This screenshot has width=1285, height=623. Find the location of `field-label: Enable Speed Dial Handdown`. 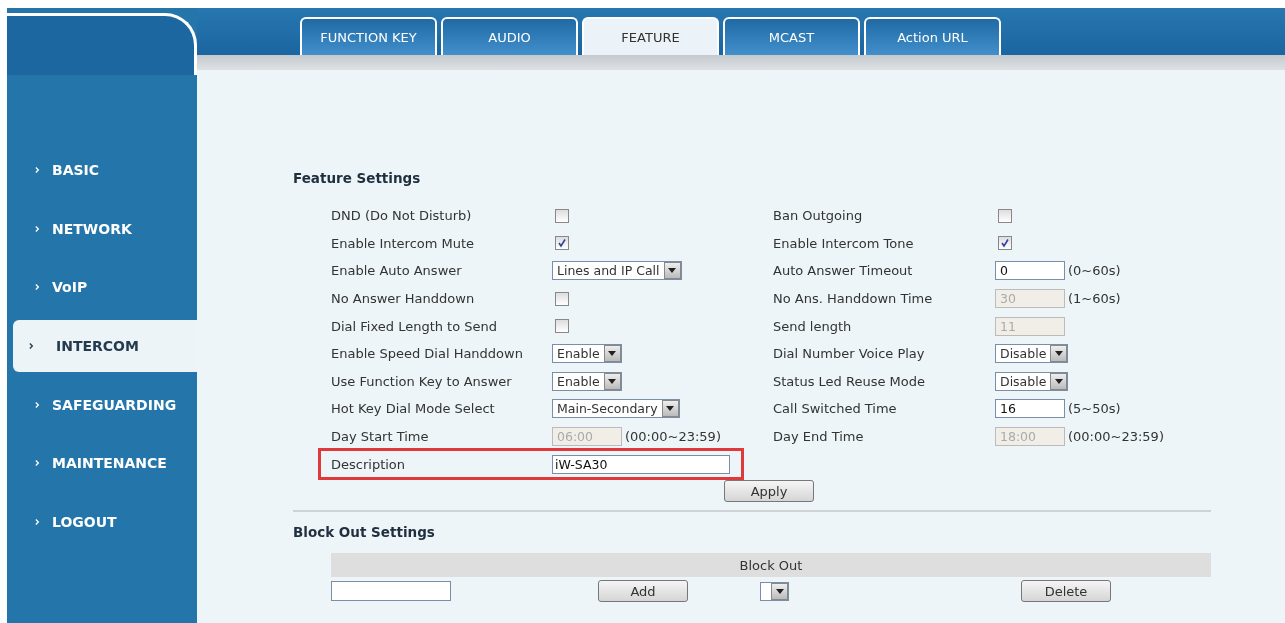

field-label: Enable Speed Dial Handdown is located at coordinates (427, 354).